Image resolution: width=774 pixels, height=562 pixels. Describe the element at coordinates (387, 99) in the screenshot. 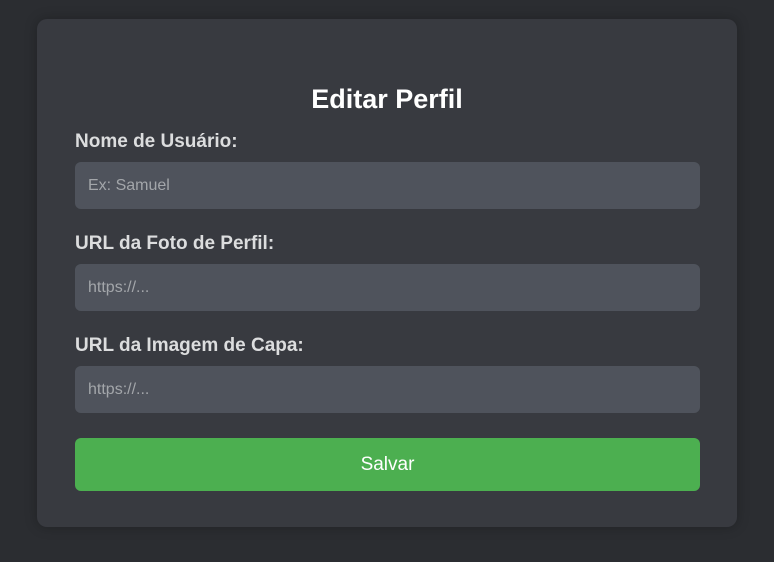

I see `page-title: Editar Perfil` at that location.